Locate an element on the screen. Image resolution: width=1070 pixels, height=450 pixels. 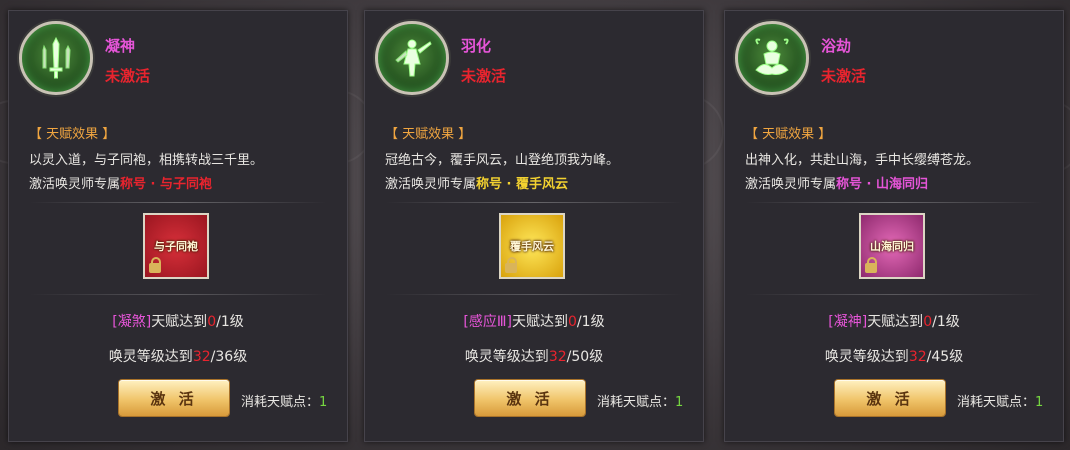
title-badge: 山海同归 is located at coordinates (892, 246).